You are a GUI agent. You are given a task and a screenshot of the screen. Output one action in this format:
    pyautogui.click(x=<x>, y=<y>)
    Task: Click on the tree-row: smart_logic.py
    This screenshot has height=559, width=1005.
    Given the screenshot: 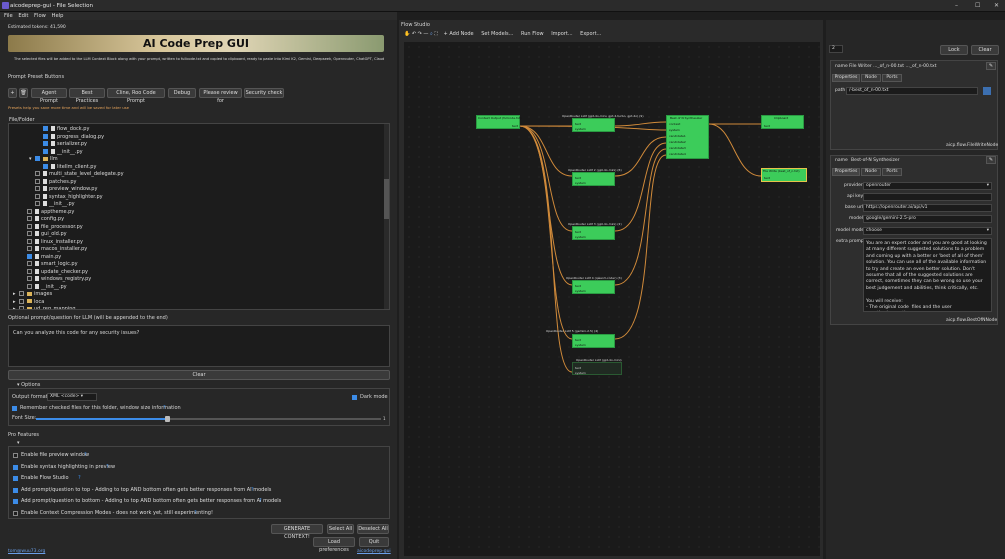 What is the action you would take?
    pyautogui.click(x=49, y=264)
    